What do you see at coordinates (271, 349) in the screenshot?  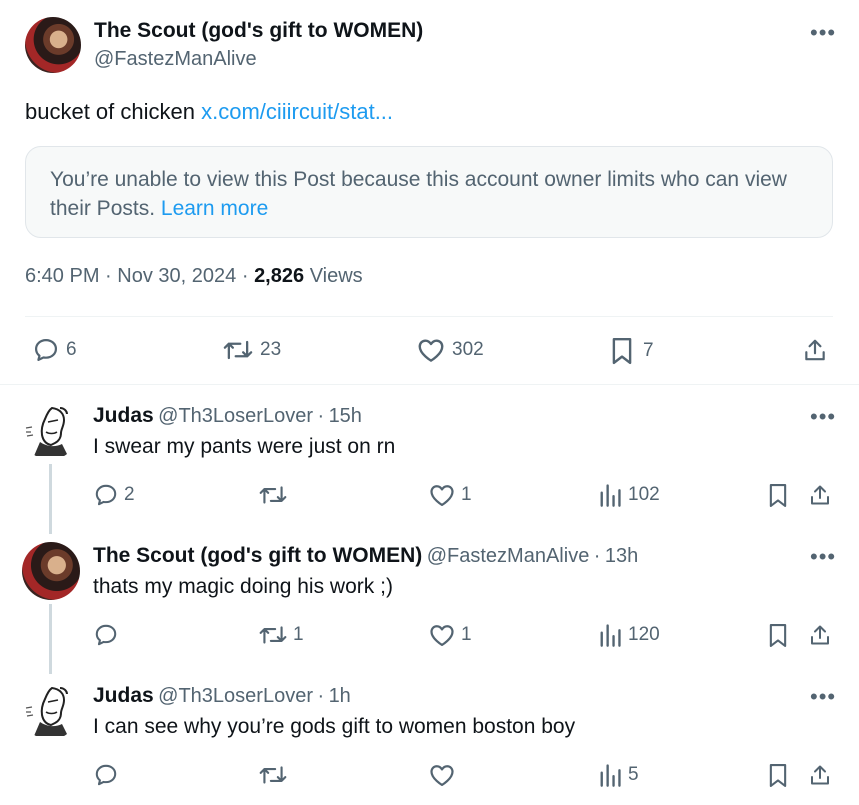 I see `repost-count: 23` at bounding box center [271, 349].